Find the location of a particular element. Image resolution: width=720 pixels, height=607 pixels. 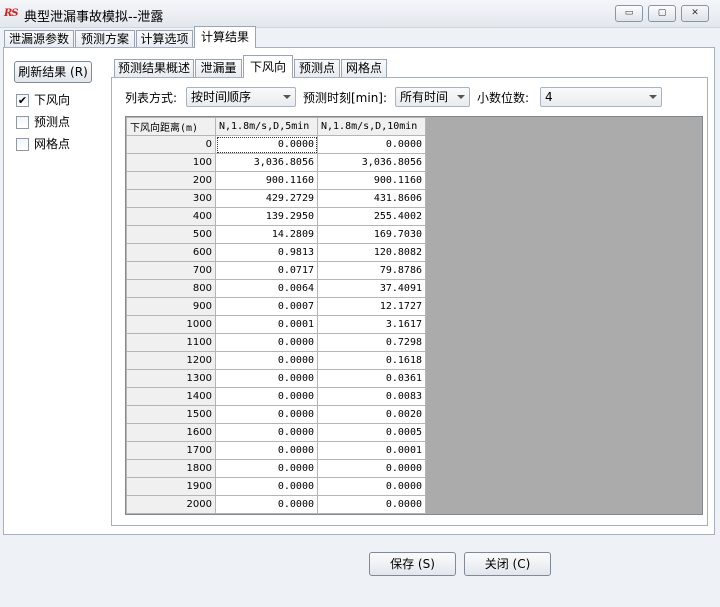

cell-5min: 0.0007 is located at coordinates (266, 306).